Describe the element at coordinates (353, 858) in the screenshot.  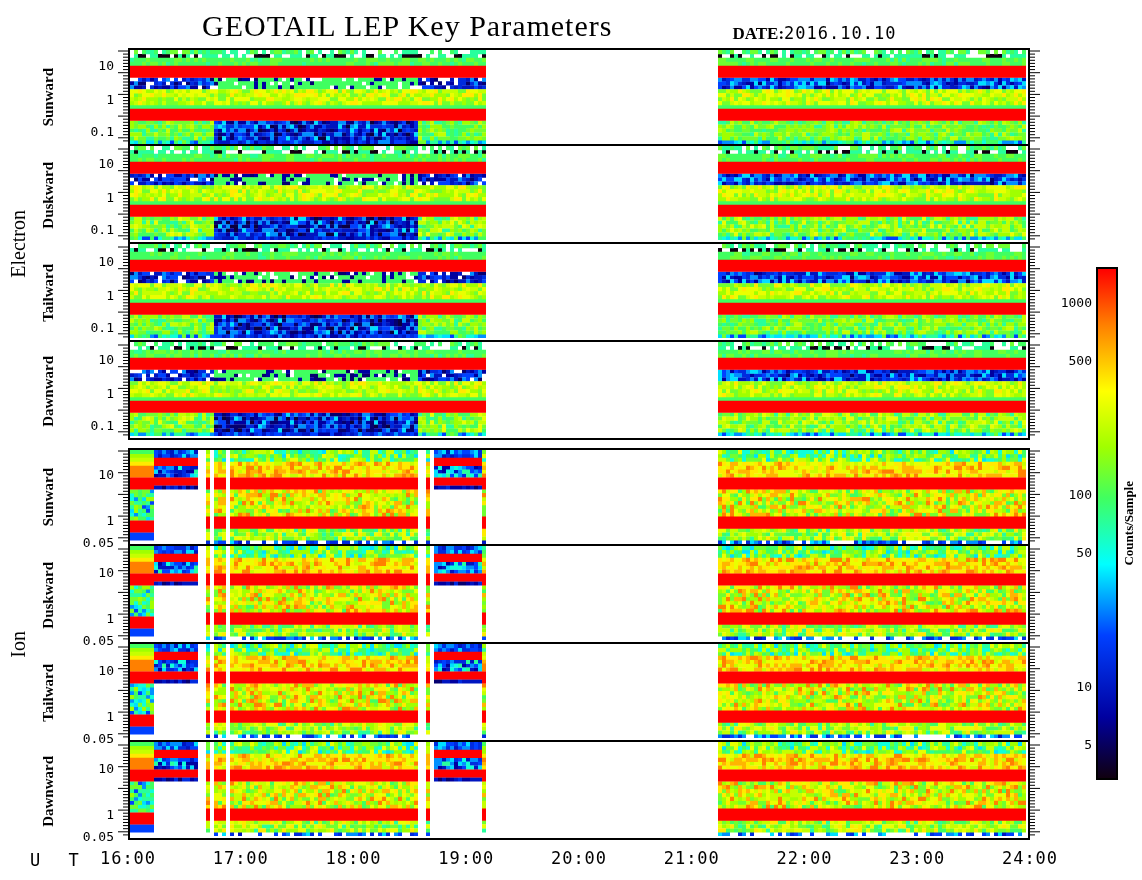
I see `time-tick-label: 18:00` at that location.